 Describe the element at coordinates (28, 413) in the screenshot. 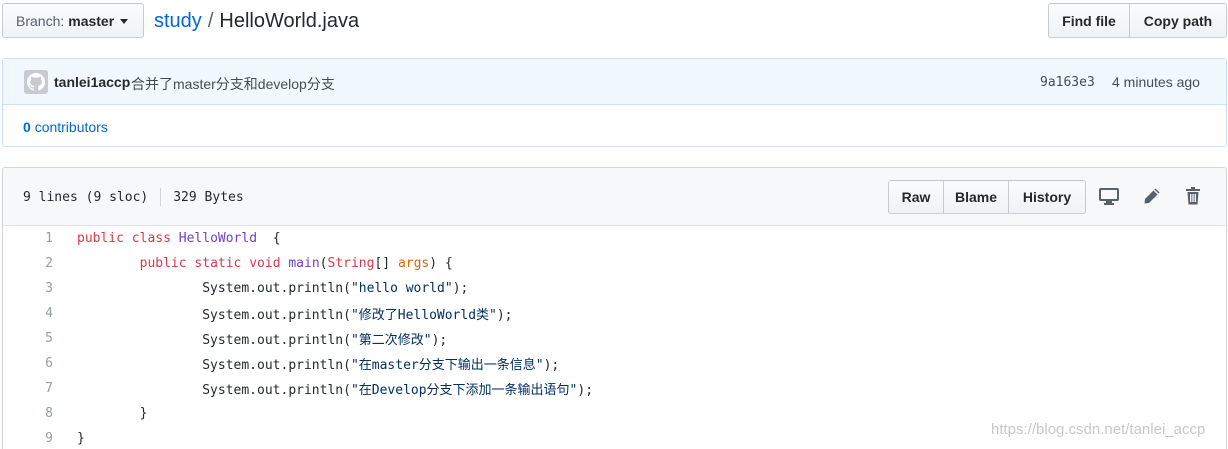

I see `line-number: 8` at that location.